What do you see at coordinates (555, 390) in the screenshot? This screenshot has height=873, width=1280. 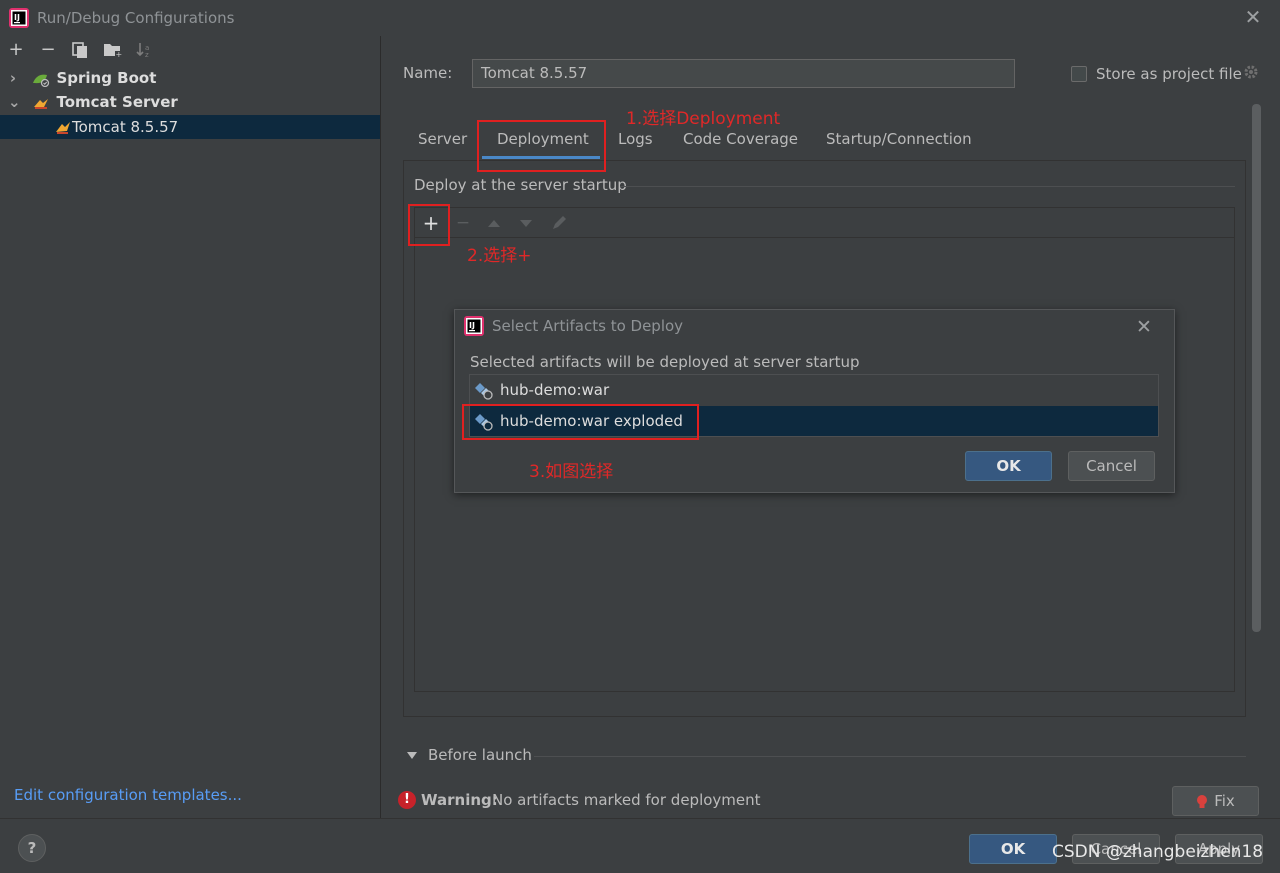 I see `artifact-label: hub-demo:war` at bounding box center [555, 390].